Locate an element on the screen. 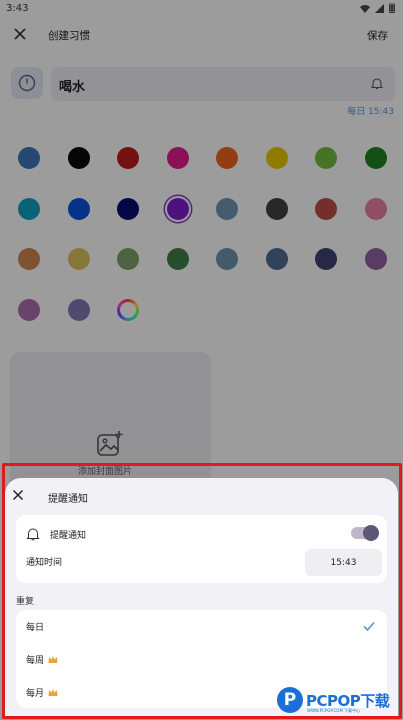 The image size is (403, 720). repeat-option-label: 每日 is located at coordinates (35, 627).